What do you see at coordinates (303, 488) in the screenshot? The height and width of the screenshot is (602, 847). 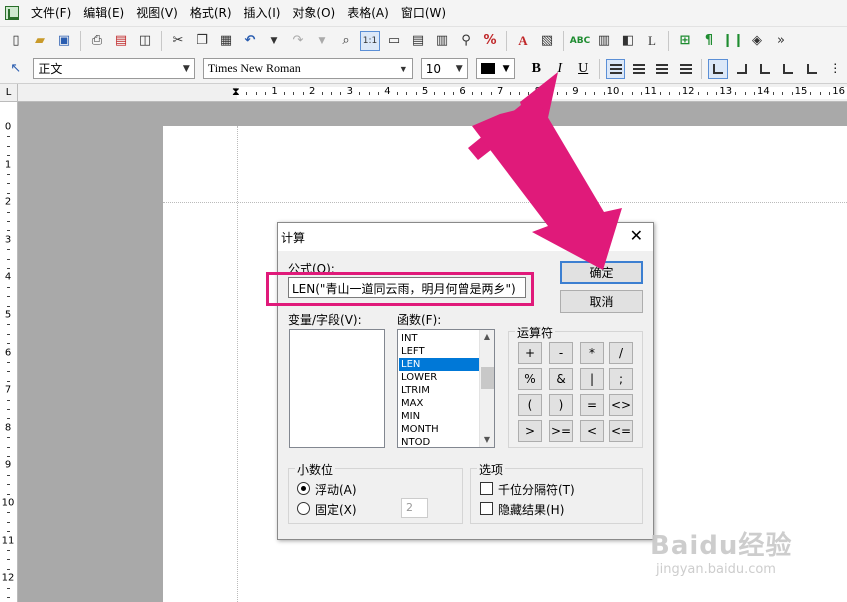 I see `float-radio` at bounding box center [303, 488].